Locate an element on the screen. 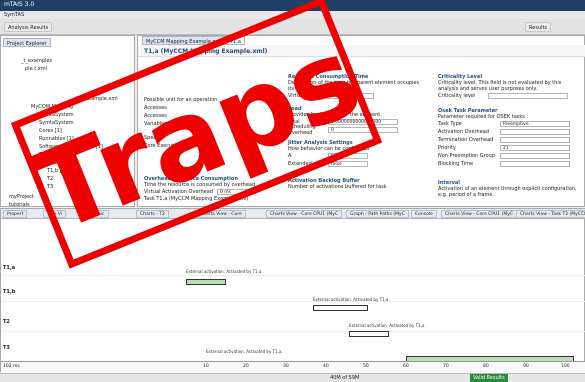  left-field: Core Execution is located at coordinates (163, 146).